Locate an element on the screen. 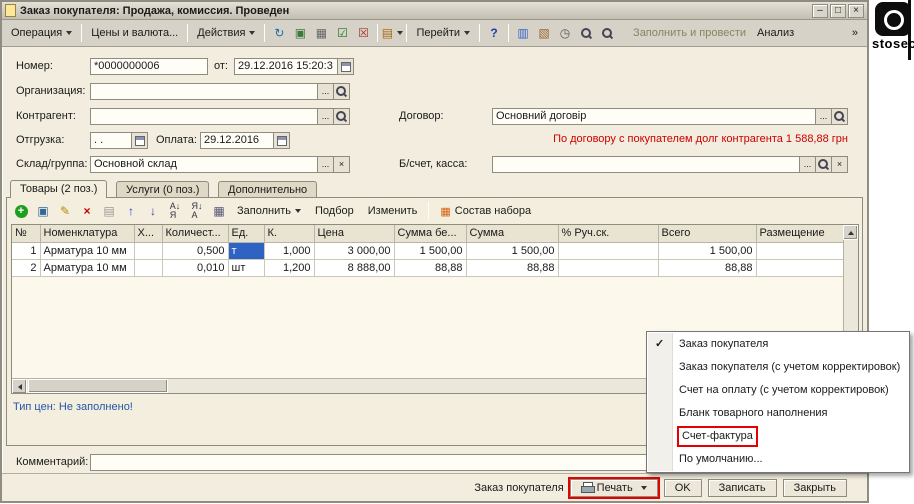  goto-menu-button: Перейти is located at coordinates (443, 33).